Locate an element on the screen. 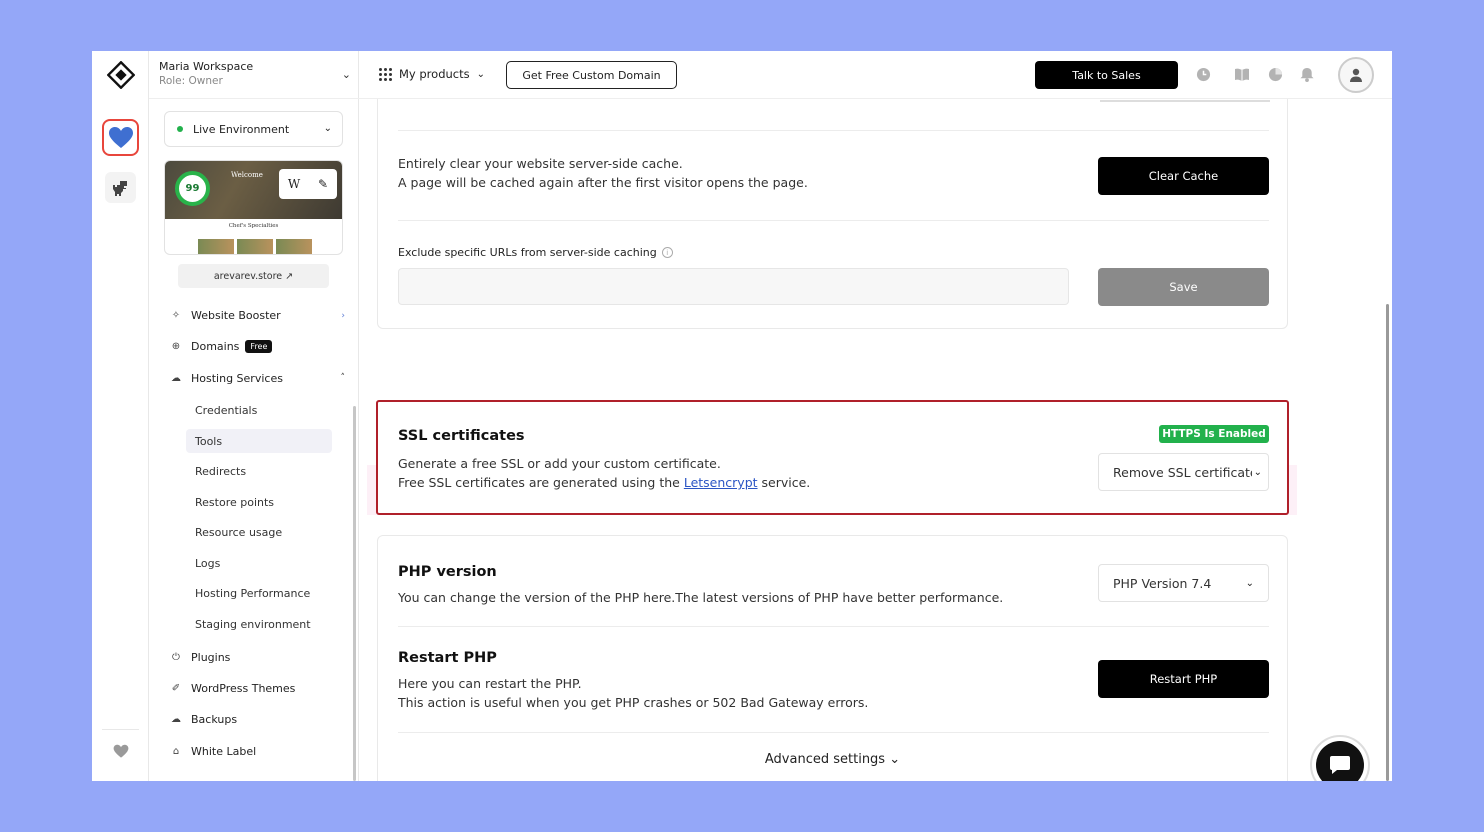  info-icon: i is located at coordinates (667, 252).